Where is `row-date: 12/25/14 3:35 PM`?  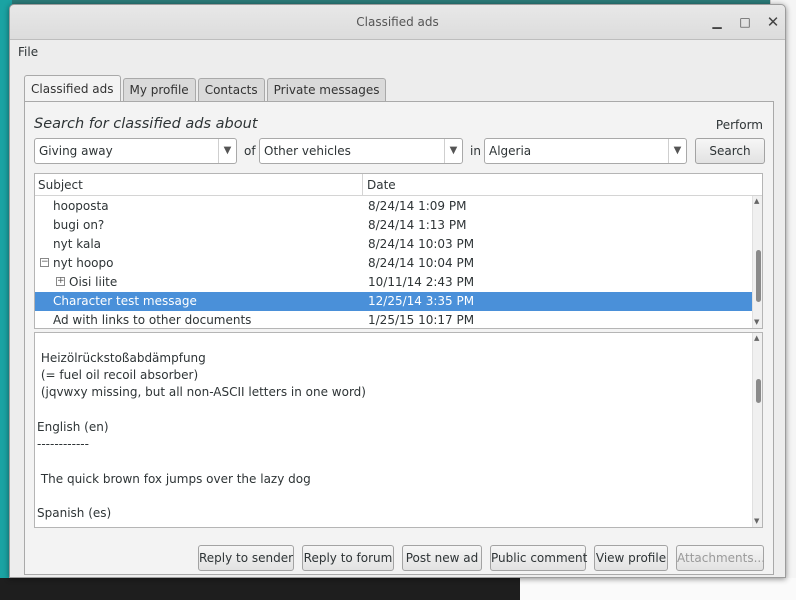
row-date: 12/25/14 3:35 PM is located at coordinates (421, 301).